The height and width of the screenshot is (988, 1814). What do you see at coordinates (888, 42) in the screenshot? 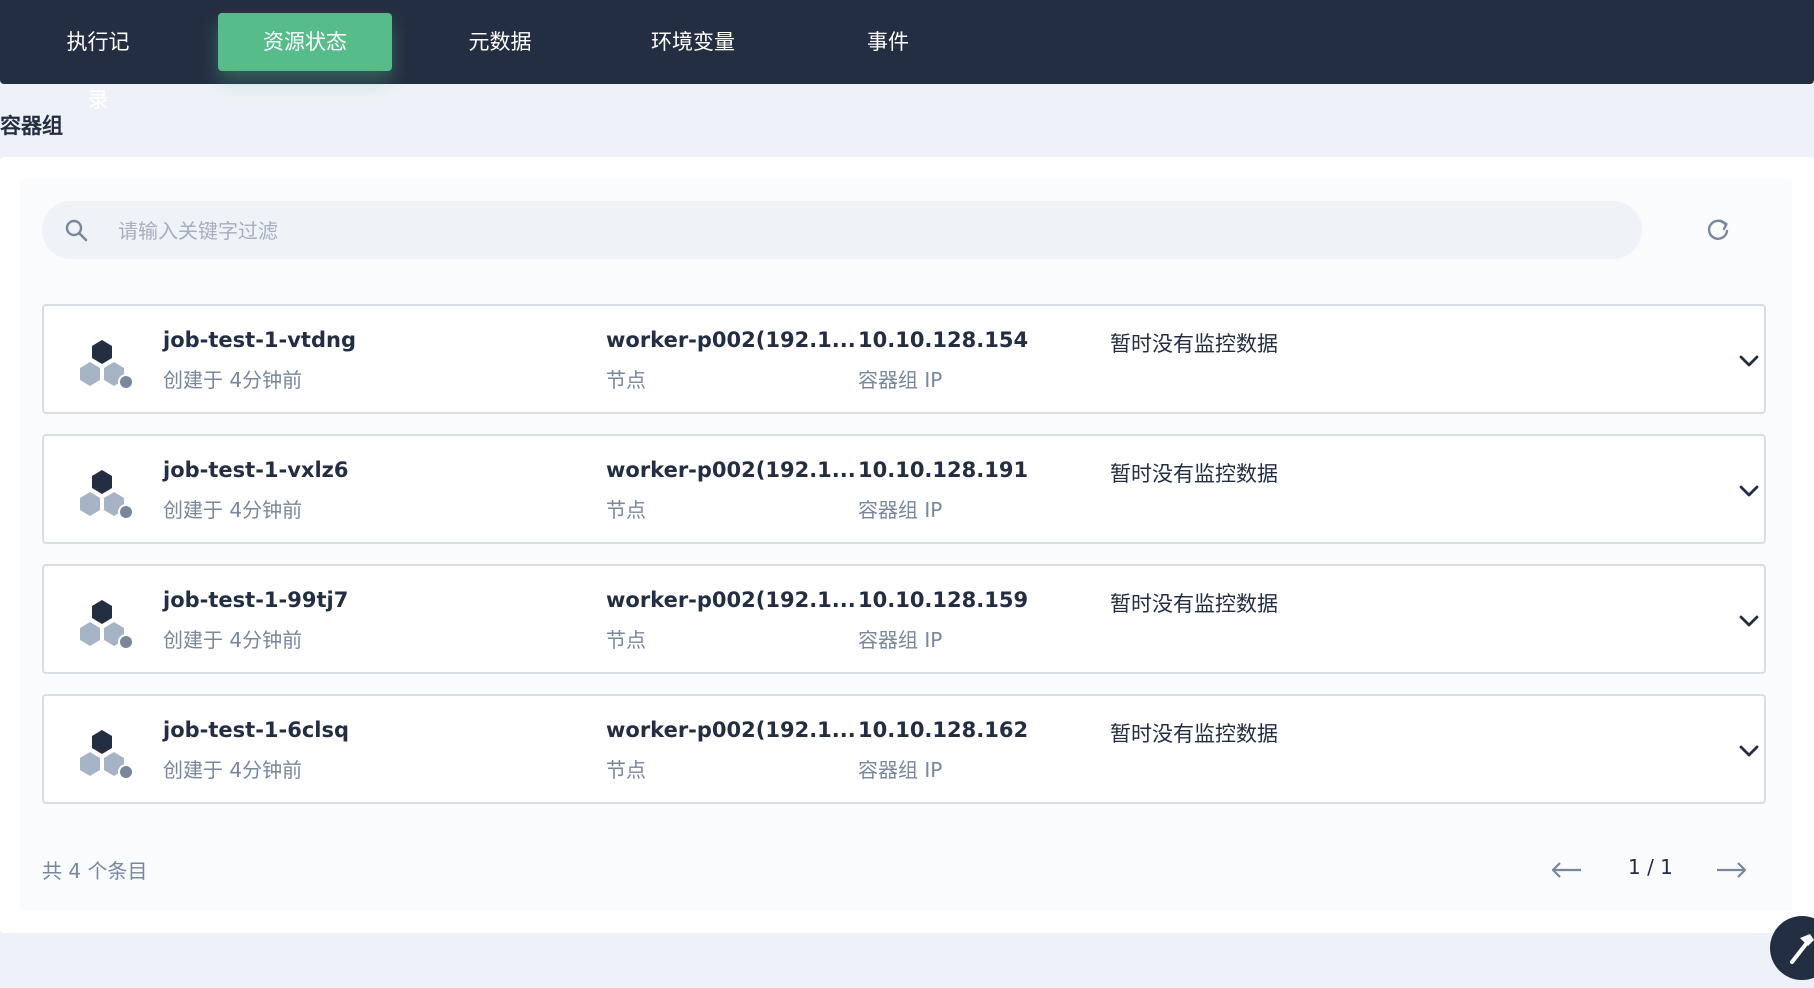
I see `tab-events: 事件` at bounding box center [888, 42].